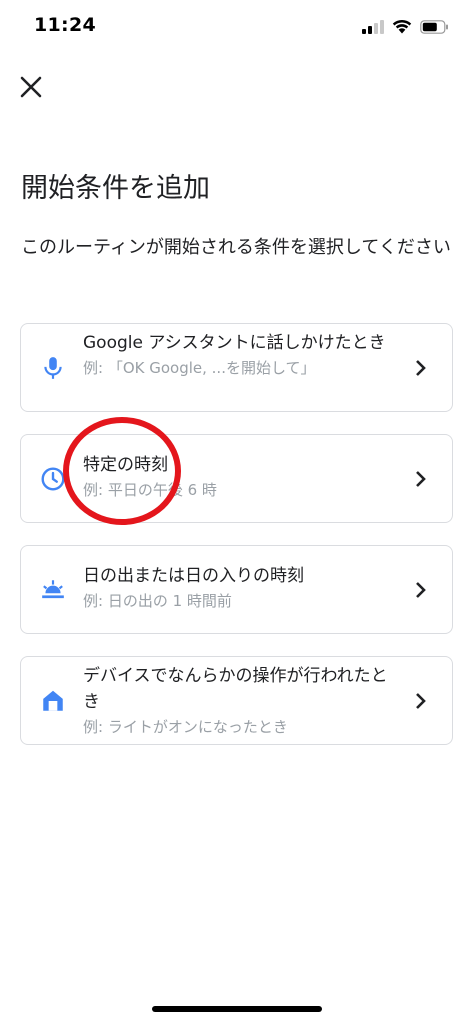  Describe the element at coordinates (234, 343) in the screenshot. I see `option-title: Google アシスタントに話しかけたとき` at that location.